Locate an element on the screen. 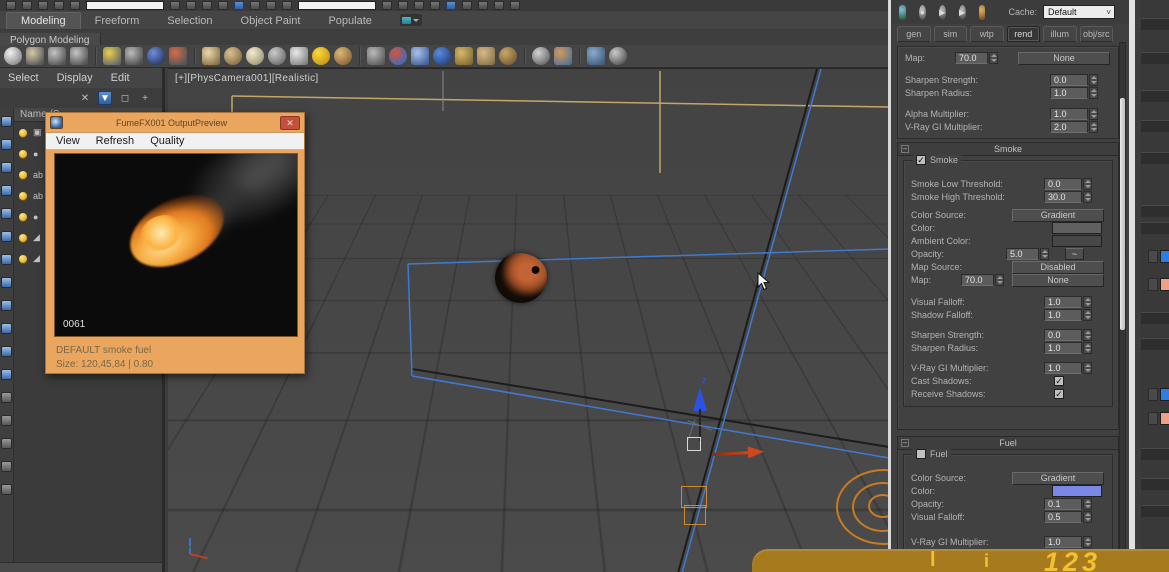 The width and height of the screenshot is (1169, 572). ribbon-tab-modeling: Modeling is located at coordinates (43, 20).